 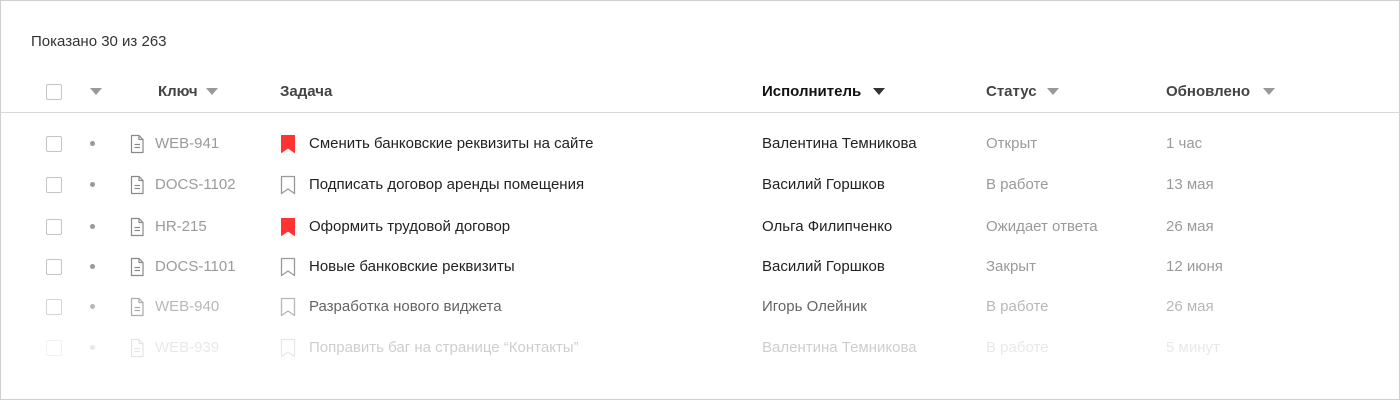 I want to click on status-label: В работе, so click(x=1017, y=184).